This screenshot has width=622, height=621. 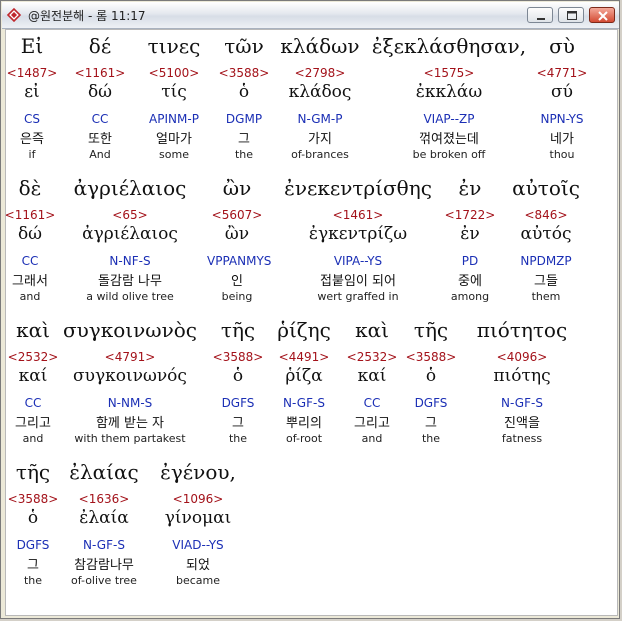 I want to click on strong-number: <1161>, so click(x=30, y=215).